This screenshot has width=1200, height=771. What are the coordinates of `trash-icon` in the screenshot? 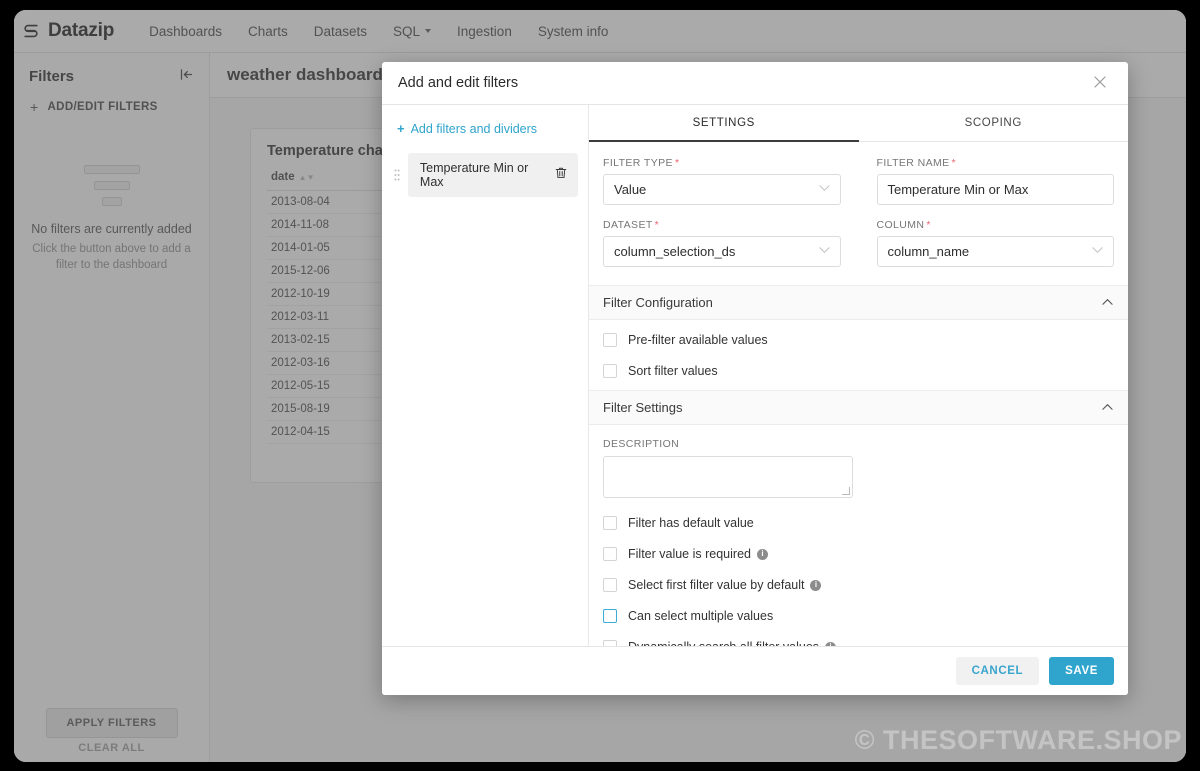 It's located at (561, 175).